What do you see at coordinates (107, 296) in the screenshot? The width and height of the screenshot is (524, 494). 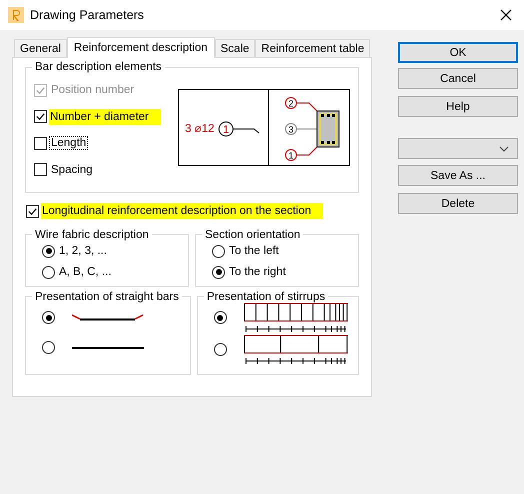 I see `group-title: Presentation of straight bars` at bounding box center [107, 296].